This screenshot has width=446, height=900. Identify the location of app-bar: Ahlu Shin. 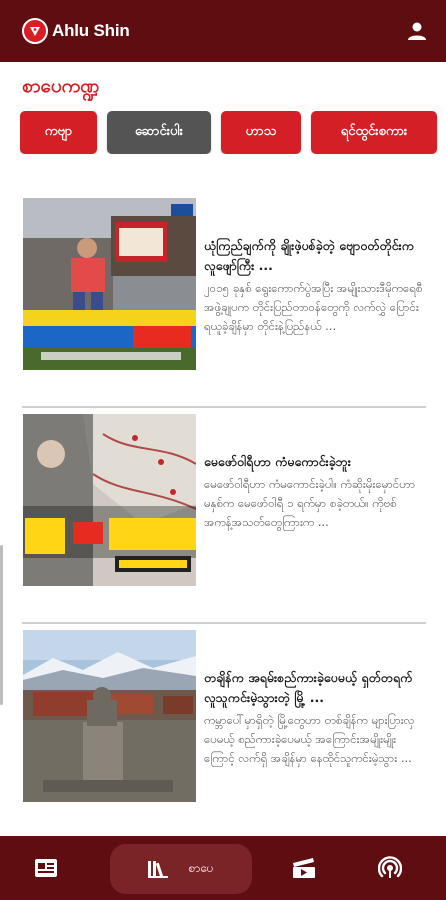
(223, 31).